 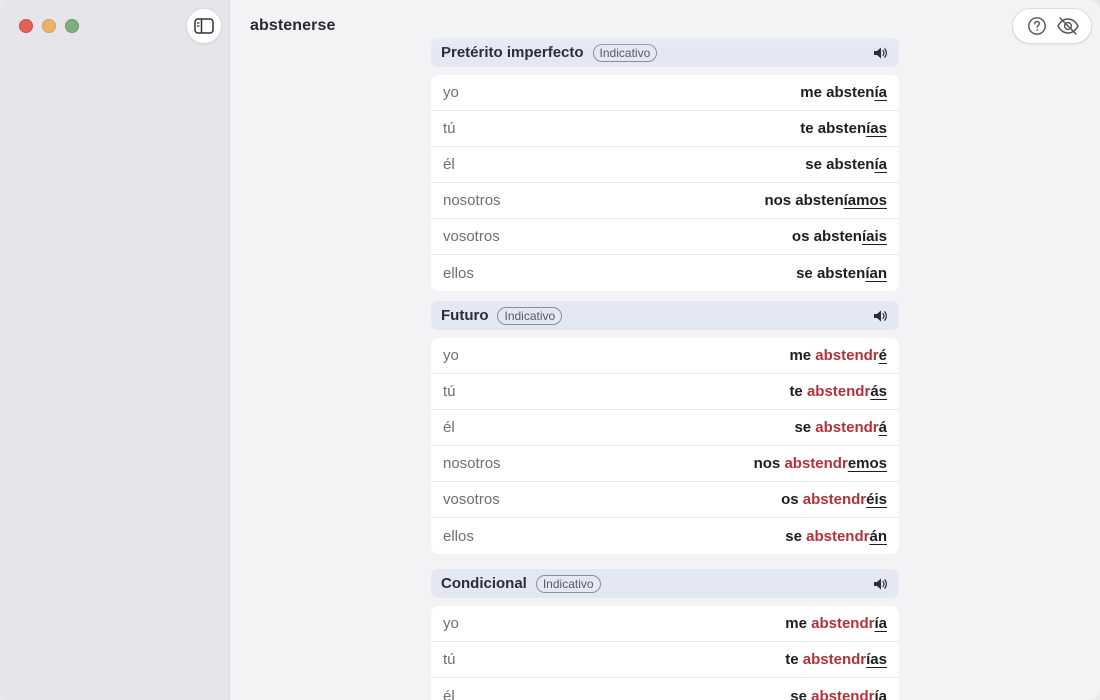 I want to click on zoom-window-button, so click(x=72, y=26).